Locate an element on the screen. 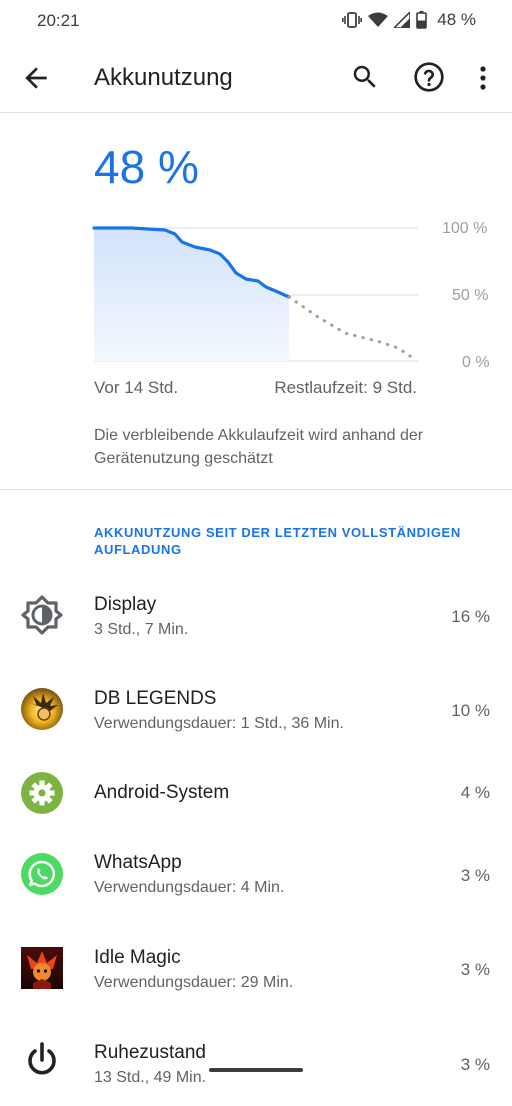 Image resolution: width=512 pixels, height=1106 pixels. search-icon is located at coordinates (365, 77).